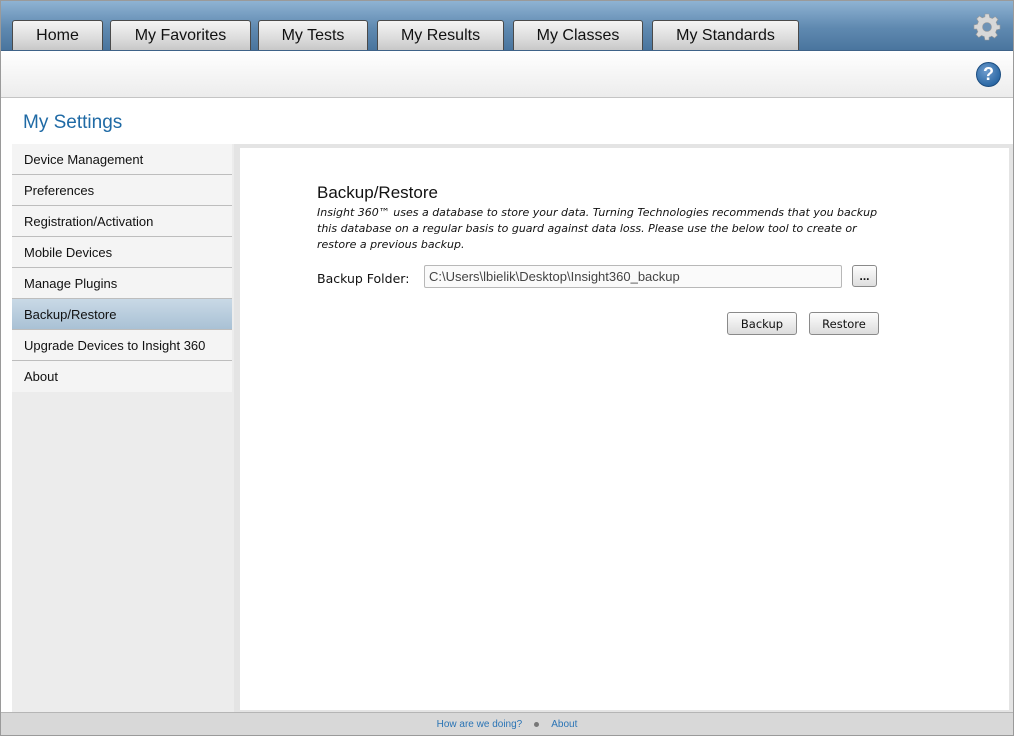 This screenshot has height=736, width=1014. What do you see at coordinates (122, 283) in the screenshot?
I see `sidebar-item-manage-plugins: Manage Plugins` at bounding box center [122, 283].